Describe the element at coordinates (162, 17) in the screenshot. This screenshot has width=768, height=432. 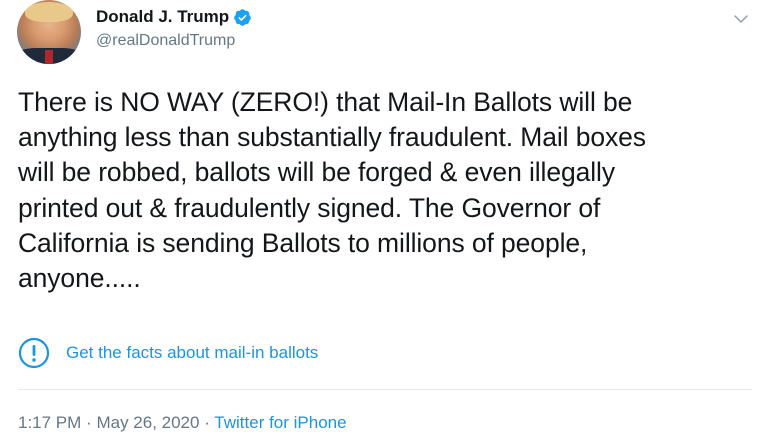
I see `author-display-name: Donald J. Trump` at that location.